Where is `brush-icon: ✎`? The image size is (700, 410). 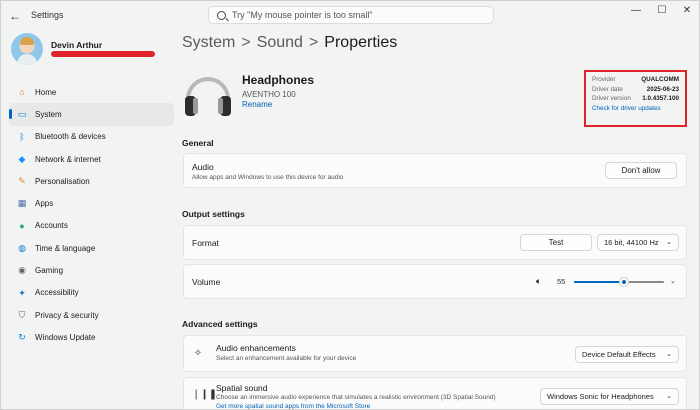 brush-icon: ✎ is located at coordinates (22, 181).